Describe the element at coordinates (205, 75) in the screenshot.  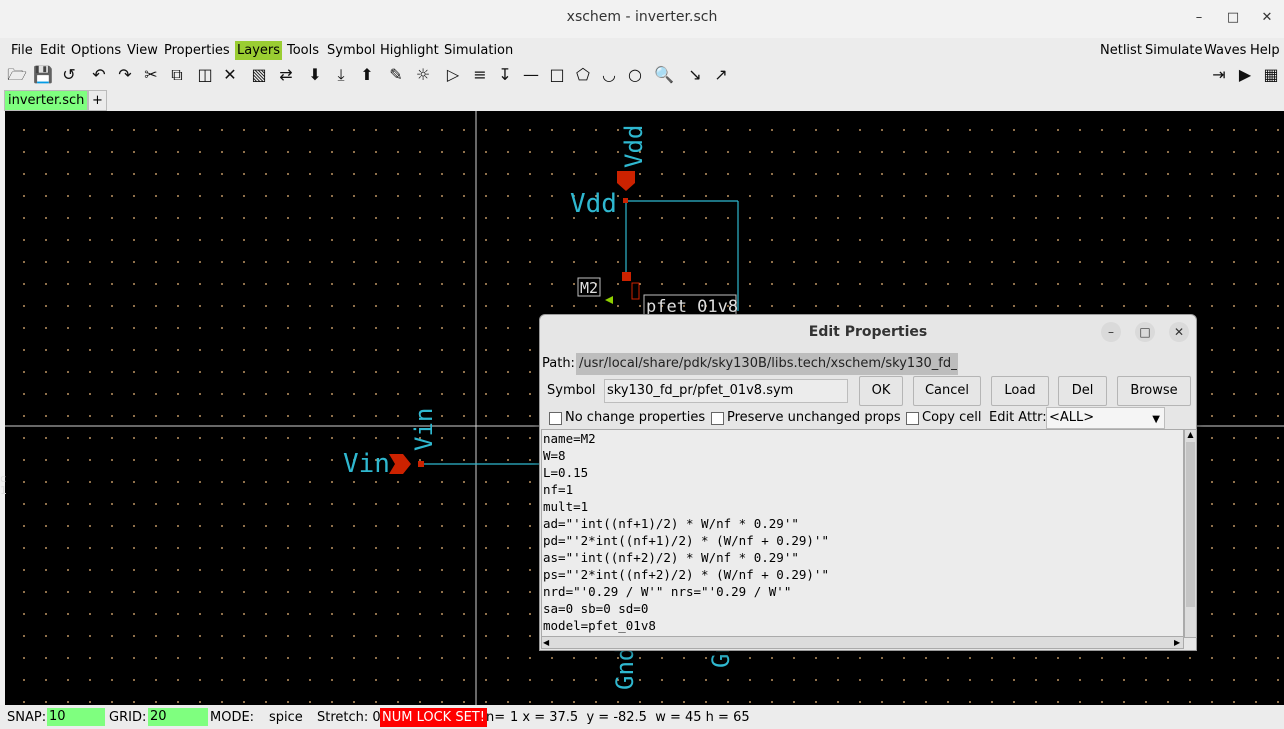
I see `duplicate-icon: ◫` at that location.